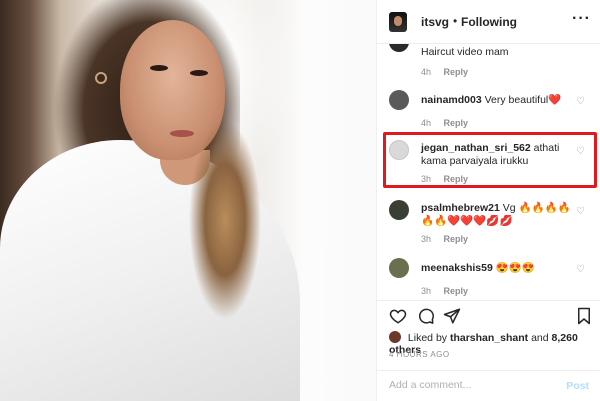  I want to click on eye-right, so click(199, 73).